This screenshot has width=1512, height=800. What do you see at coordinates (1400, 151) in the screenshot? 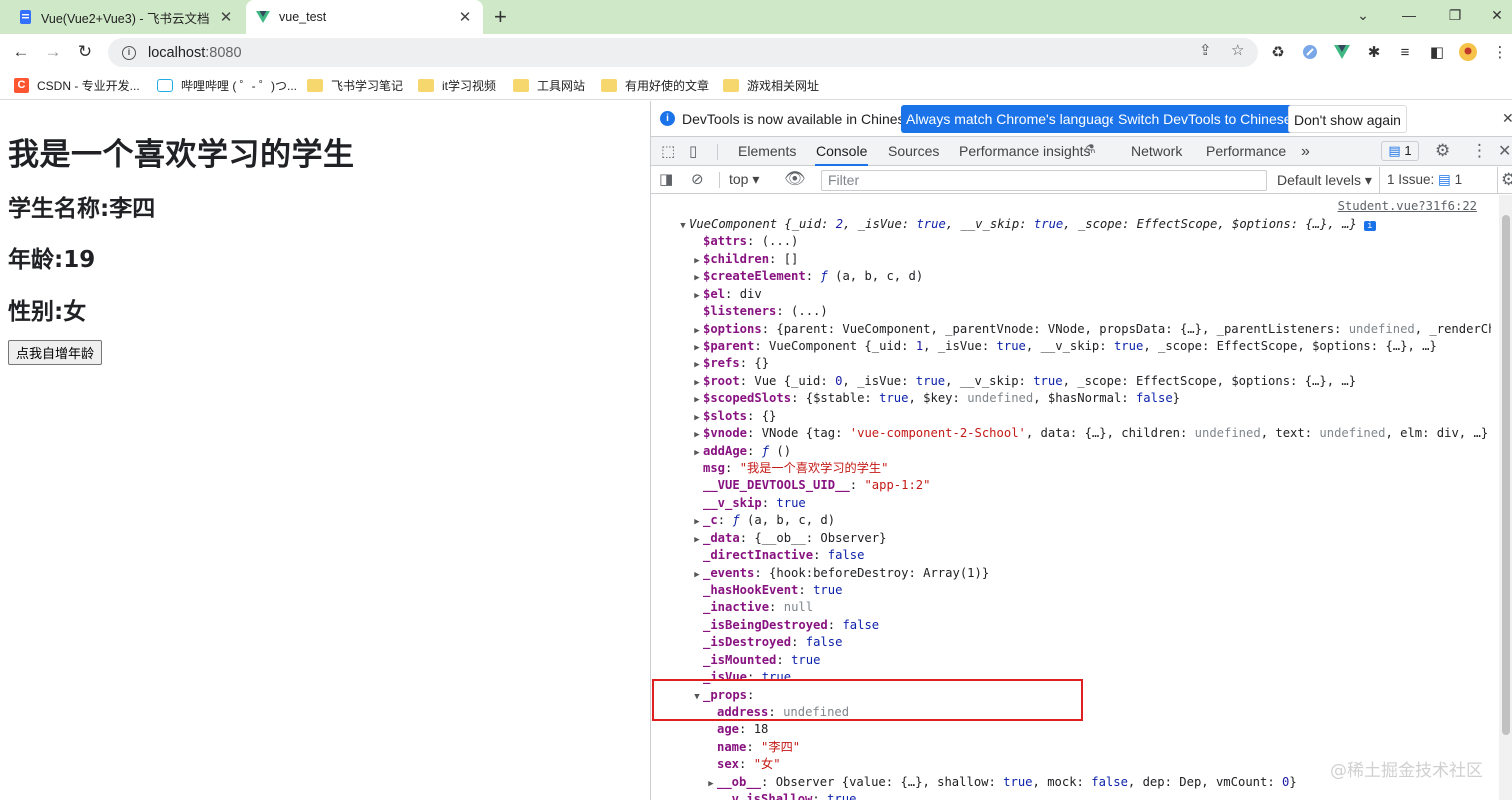
I see `messages-badge: ▤ 1` at bounding box center [1400, 151].